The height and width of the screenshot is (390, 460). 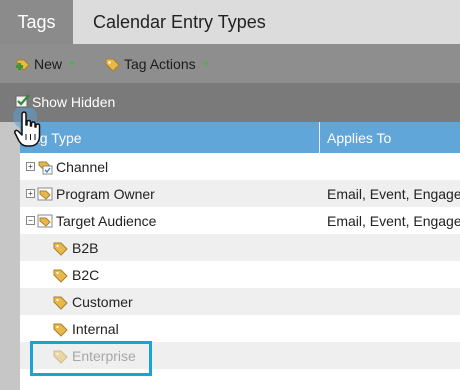 I want to click on highlight-box, so click(x=91, y=358).